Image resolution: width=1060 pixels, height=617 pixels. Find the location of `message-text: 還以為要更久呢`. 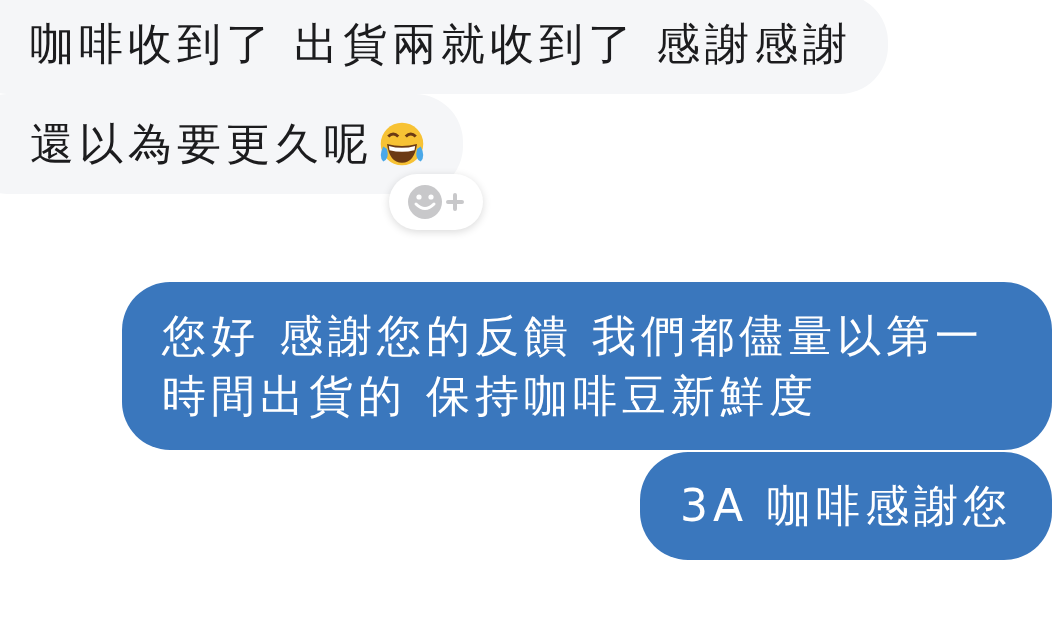

message-text: 還以為要更久呢 is located at coordinates (201, 144).